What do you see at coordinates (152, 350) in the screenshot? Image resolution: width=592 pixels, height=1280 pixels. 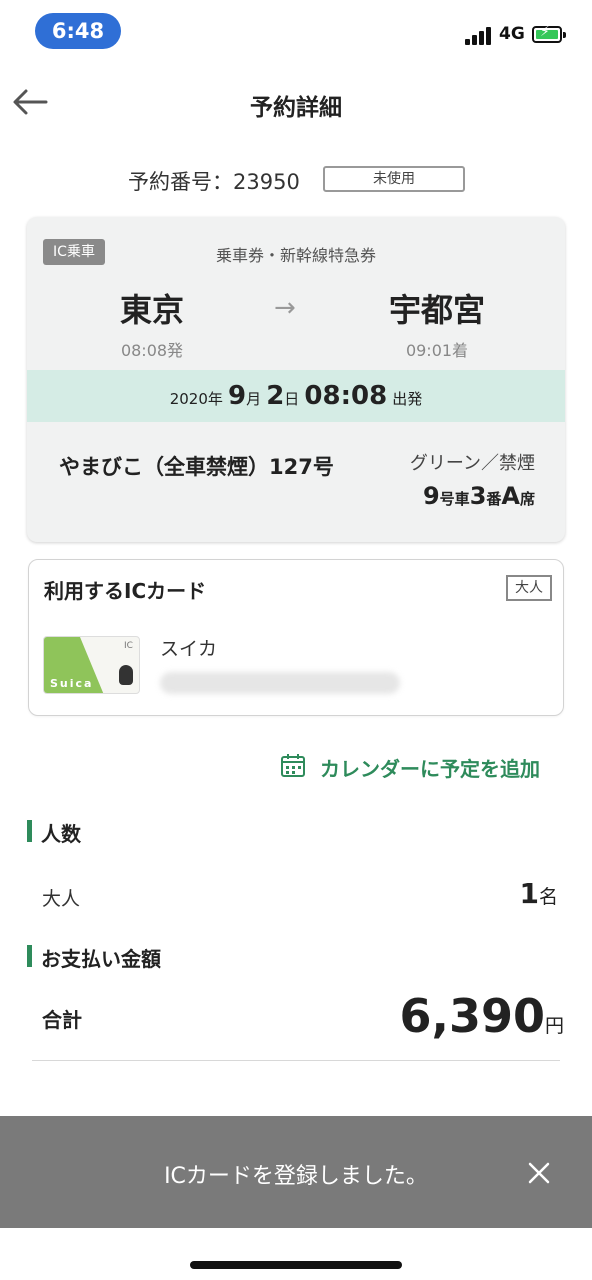 I see `departure-time: 08:08発` at bounding box center [152, 350].